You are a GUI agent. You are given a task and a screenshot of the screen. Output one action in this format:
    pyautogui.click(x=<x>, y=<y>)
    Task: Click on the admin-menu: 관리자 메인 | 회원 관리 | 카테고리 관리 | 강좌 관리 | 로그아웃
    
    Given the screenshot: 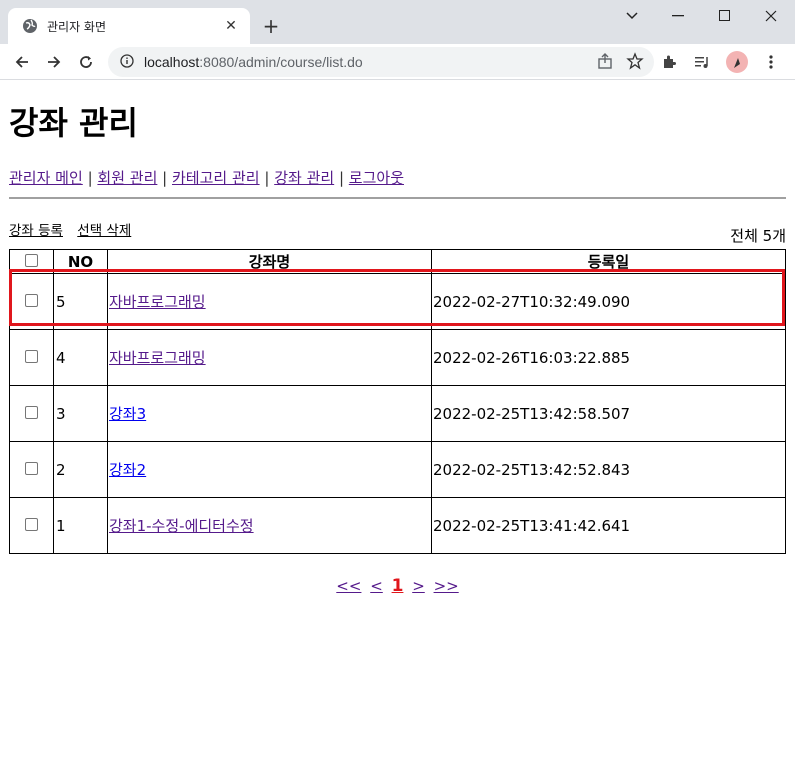 What is the action you would take?
    pyautogui.click(x=206, y=178)
    